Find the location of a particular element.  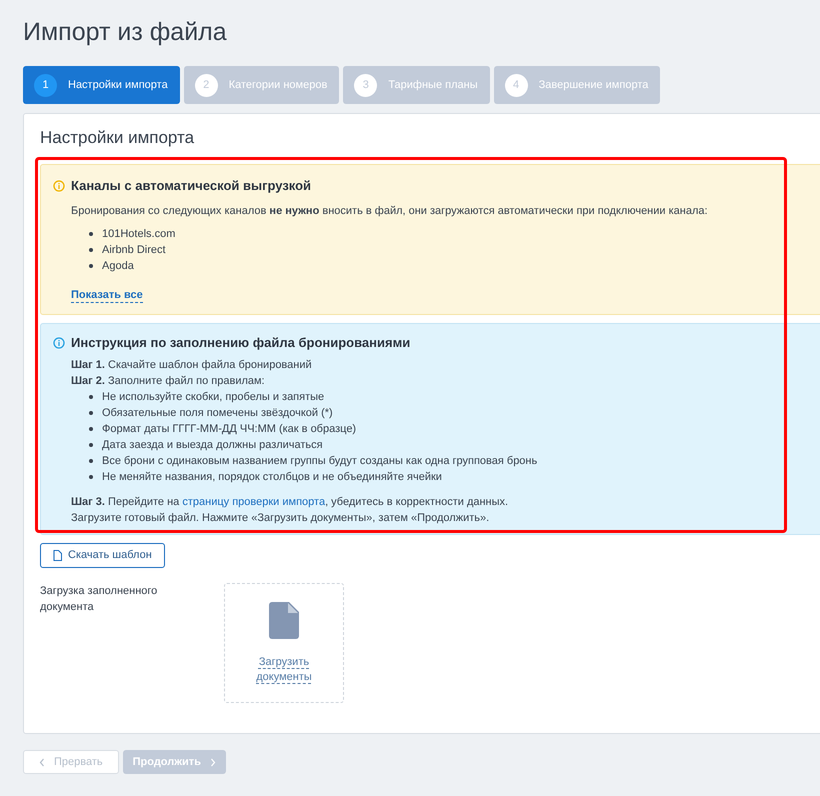

download-template-button: Скачать шаблон is located at coordinates (102, 555).